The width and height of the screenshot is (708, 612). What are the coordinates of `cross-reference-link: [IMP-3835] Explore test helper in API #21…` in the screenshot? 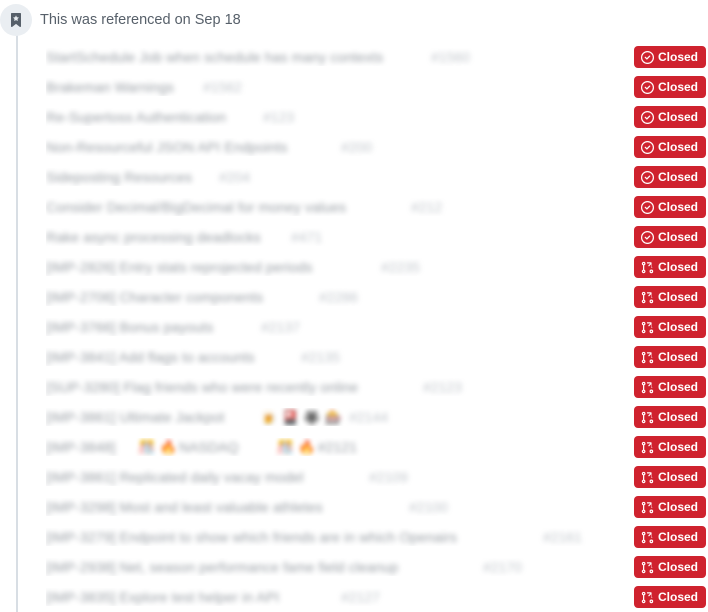 It's located at (334, 597).